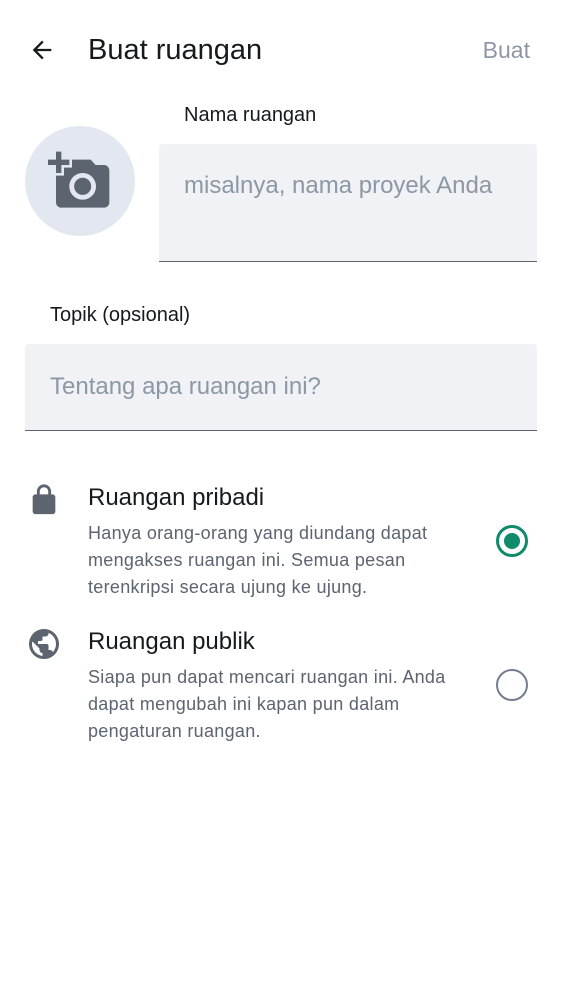 This screenshot has height=1000, width=562. What do you see at coordinates (185, 386) in the screenshot?
I see `topic-placeholder: Tentang apa ruangan ini?` at bounding box center [185, 386].